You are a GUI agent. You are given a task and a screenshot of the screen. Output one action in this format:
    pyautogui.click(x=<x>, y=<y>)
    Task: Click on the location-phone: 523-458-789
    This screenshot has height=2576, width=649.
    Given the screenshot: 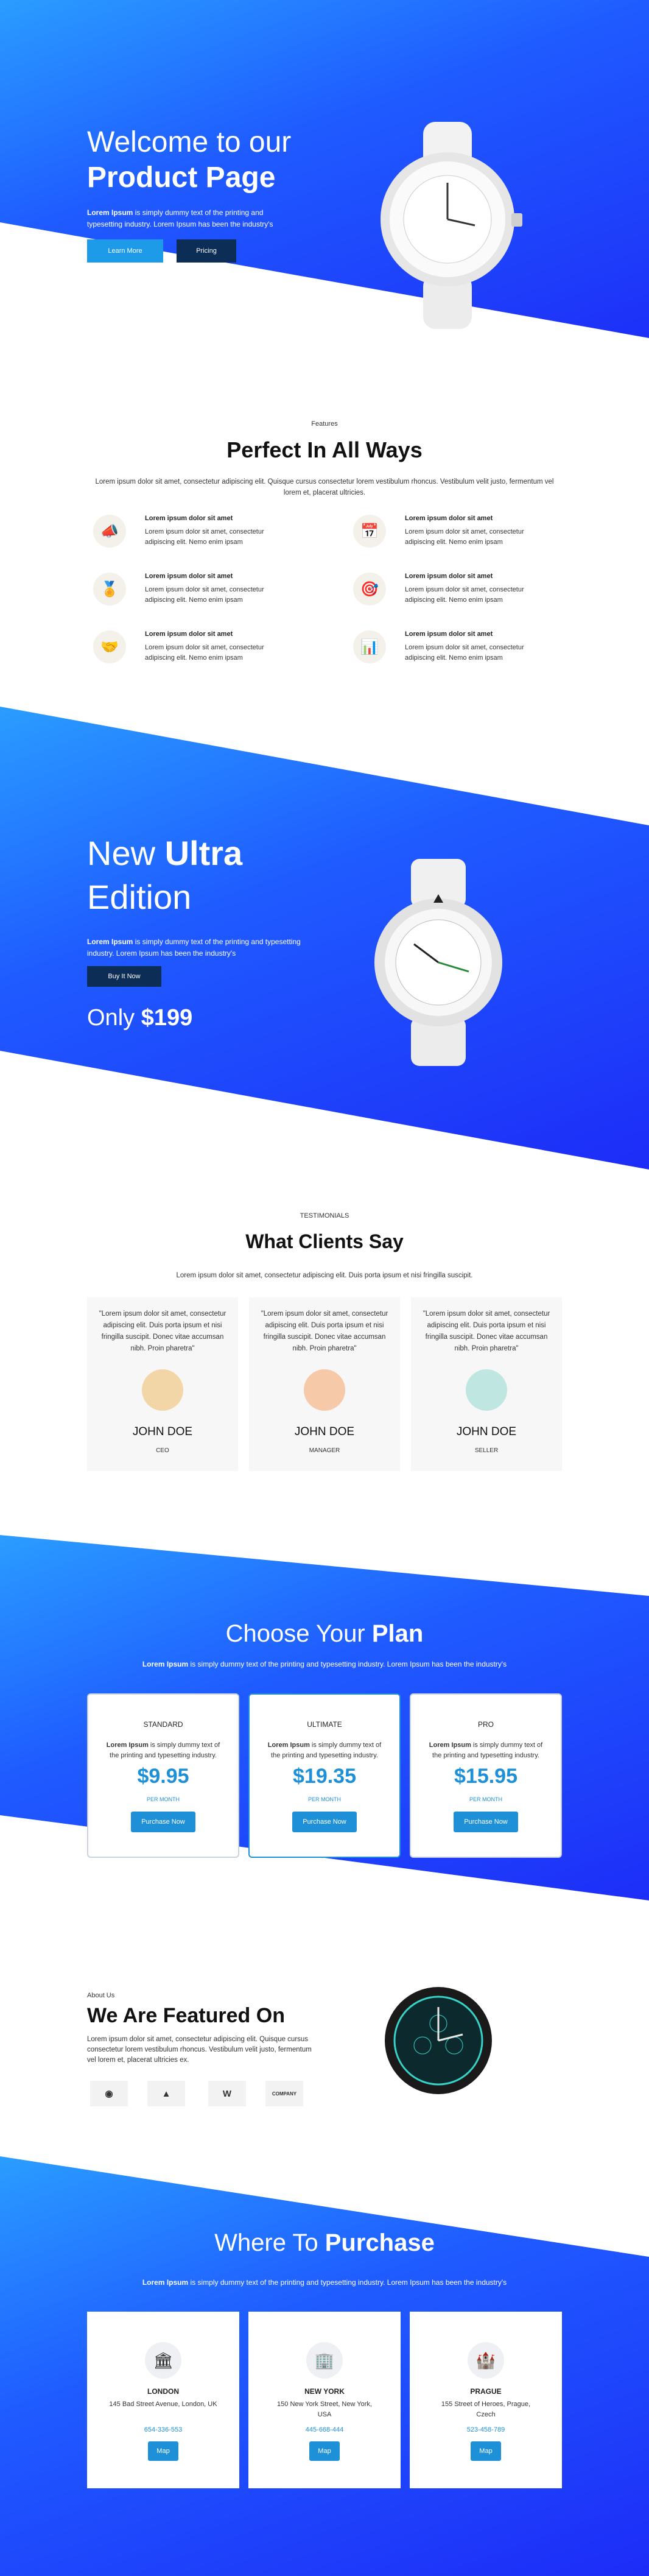 What is the action you would take?
    pyautogui.click(x=485, y=2429)
    